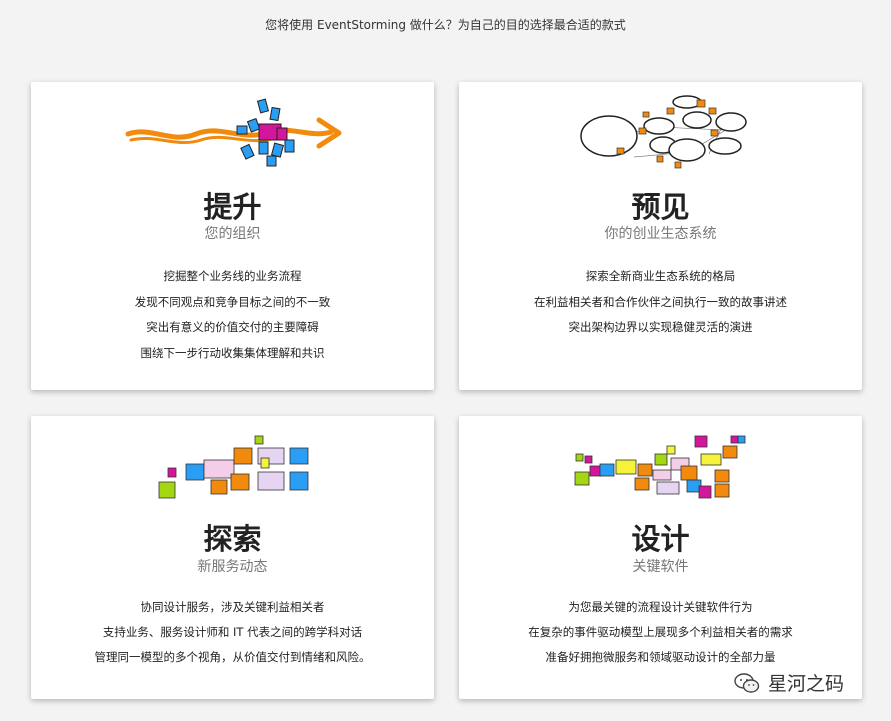  I want to click on ecosystem-bubbles-icon, so click(663, 132).